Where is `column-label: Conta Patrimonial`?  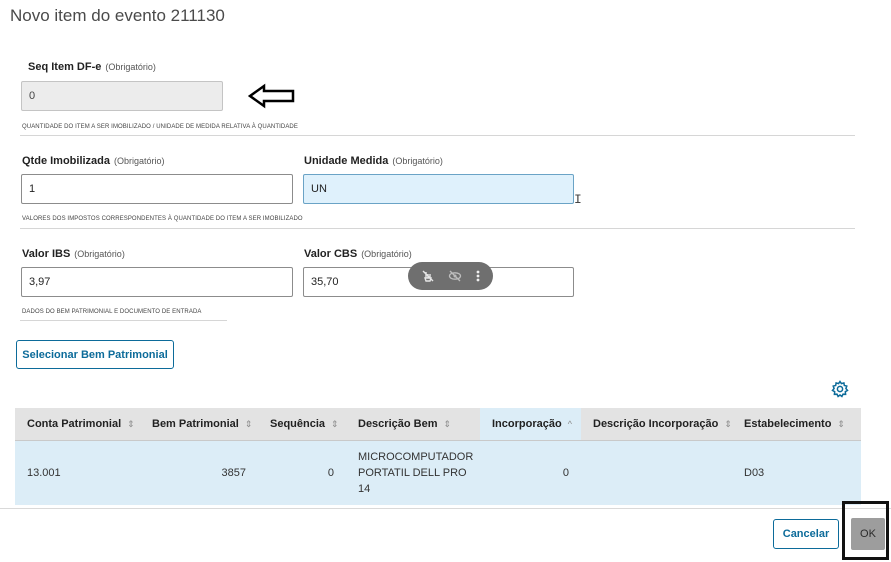 column-label: Conta Patrimonial is located at coordinates (74, 424).